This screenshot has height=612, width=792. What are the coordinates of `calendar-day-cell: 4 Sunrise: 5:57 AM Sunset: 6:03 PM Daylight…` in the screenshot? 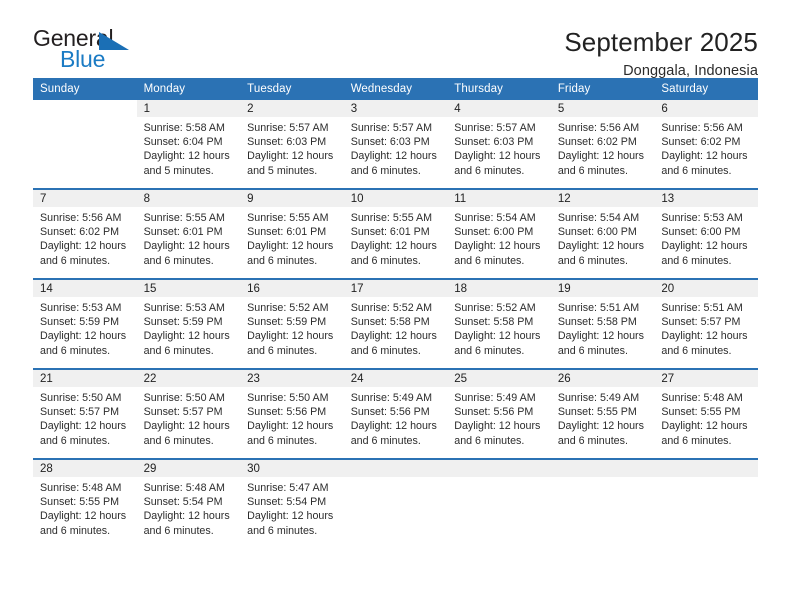 It's located at (499, 144).